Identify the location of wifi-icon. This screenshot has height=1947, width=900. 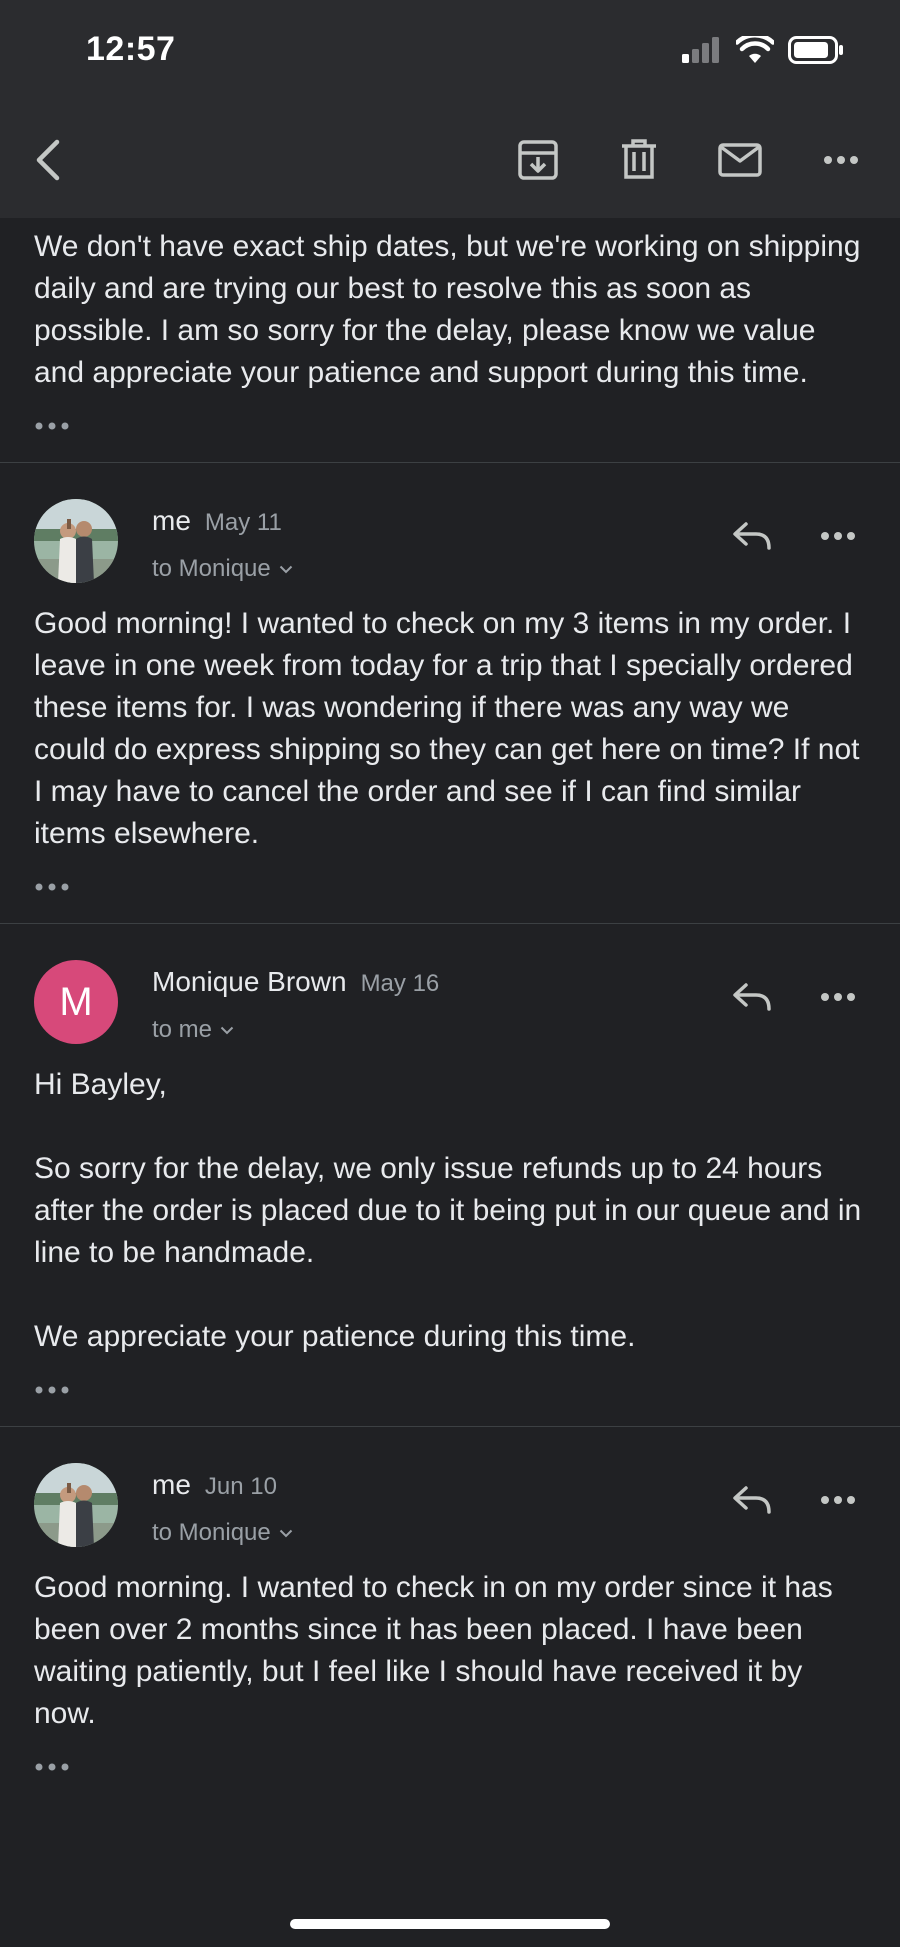
(755, 49).